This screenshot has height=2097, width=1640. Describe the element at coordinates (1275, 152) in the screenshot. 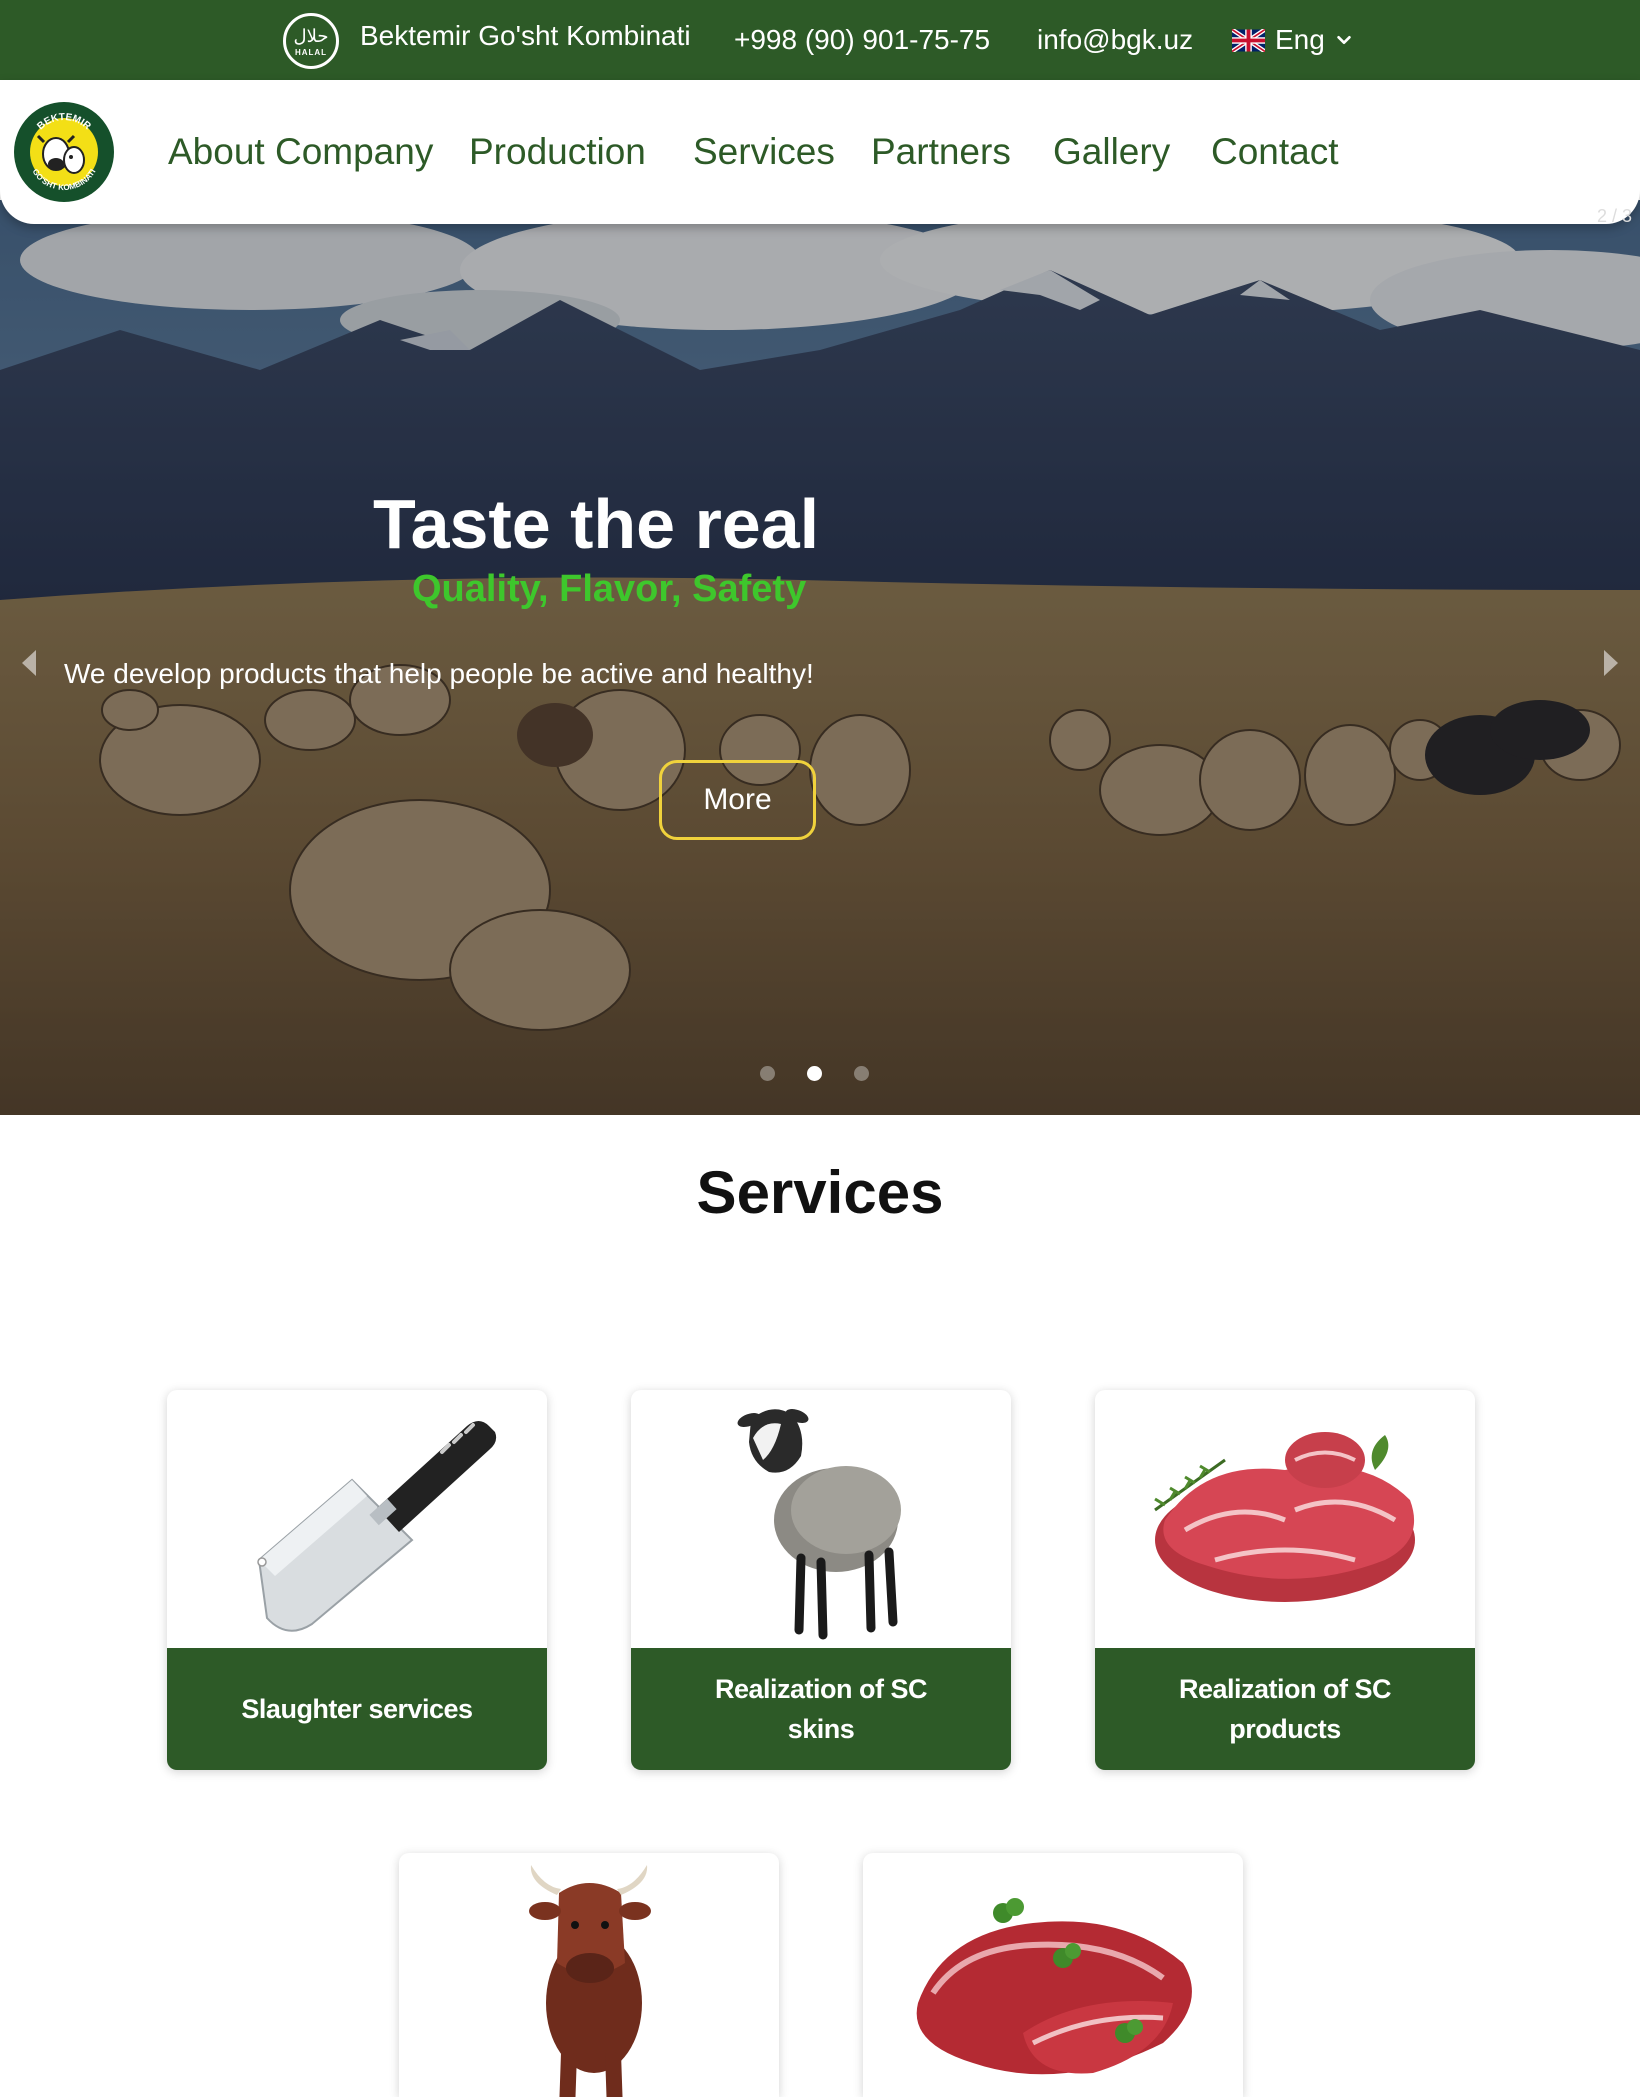

I see `nav-contact: Contact` at that location.